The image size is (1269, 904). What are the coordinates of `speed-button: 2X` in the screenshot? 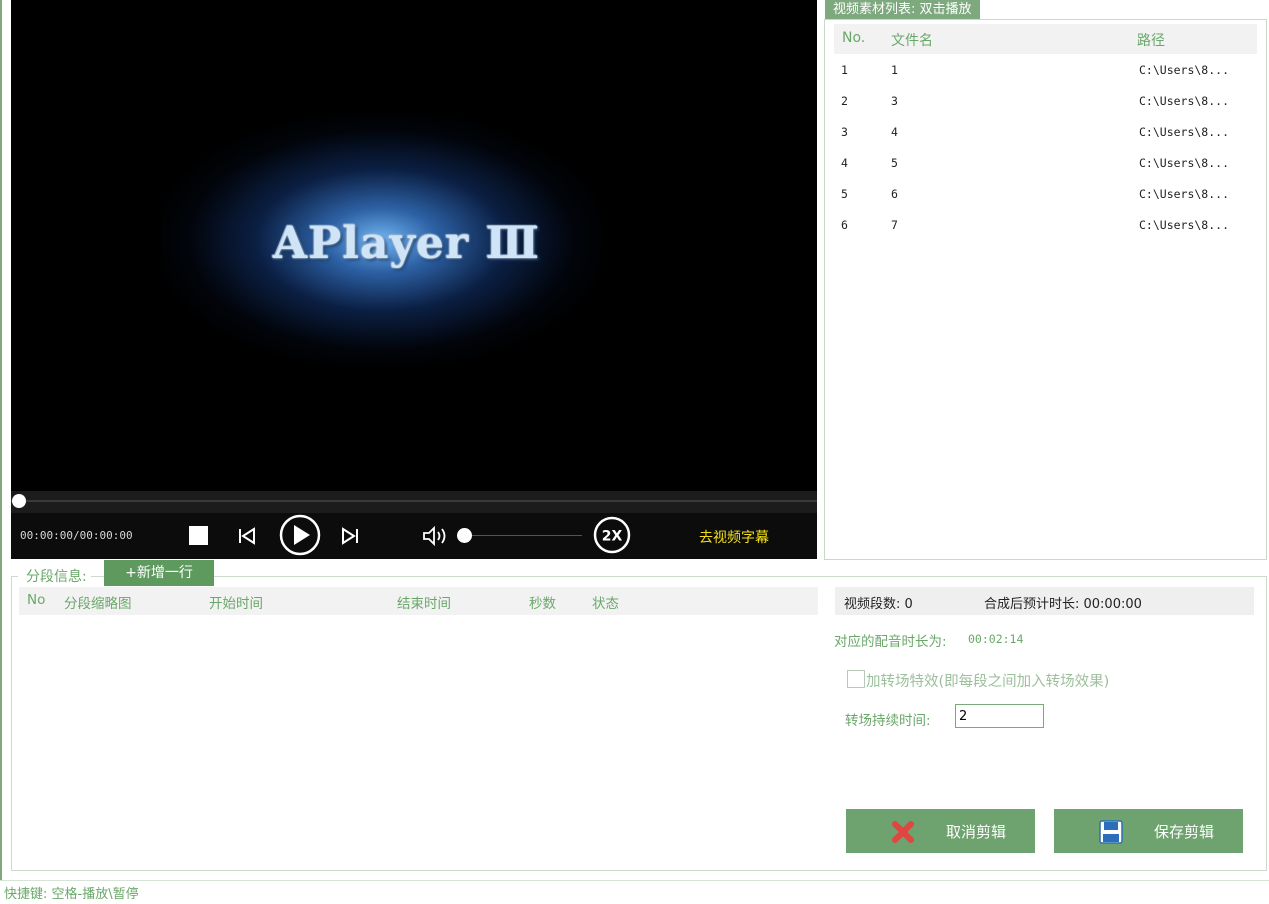 It's located at (612, 535).